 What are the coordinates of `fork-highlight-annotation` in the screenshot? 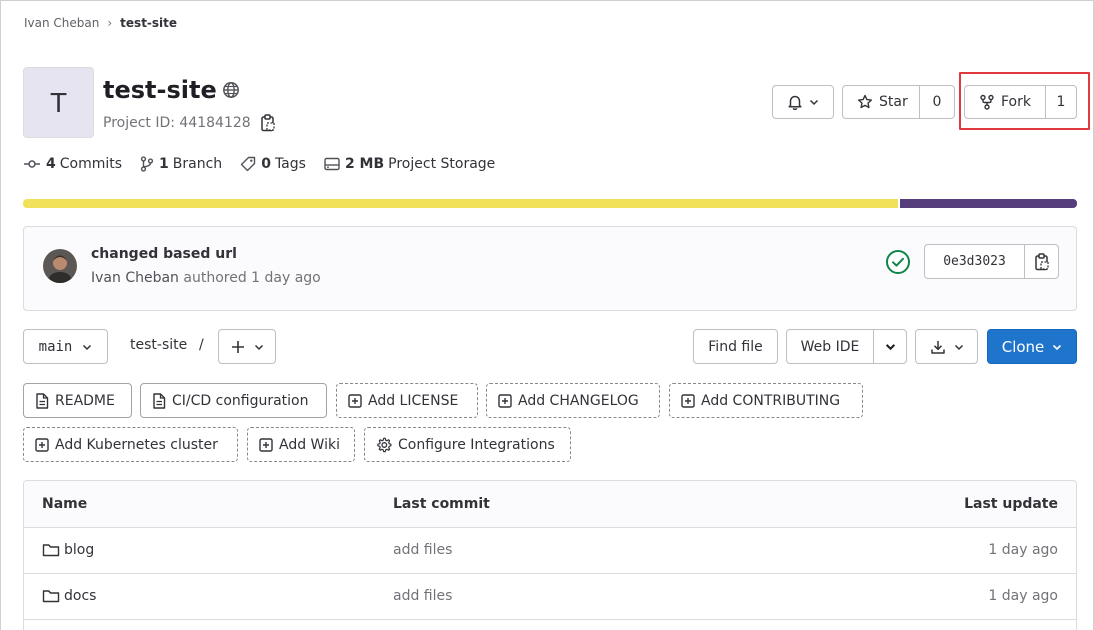 It's located at (1024, 101).